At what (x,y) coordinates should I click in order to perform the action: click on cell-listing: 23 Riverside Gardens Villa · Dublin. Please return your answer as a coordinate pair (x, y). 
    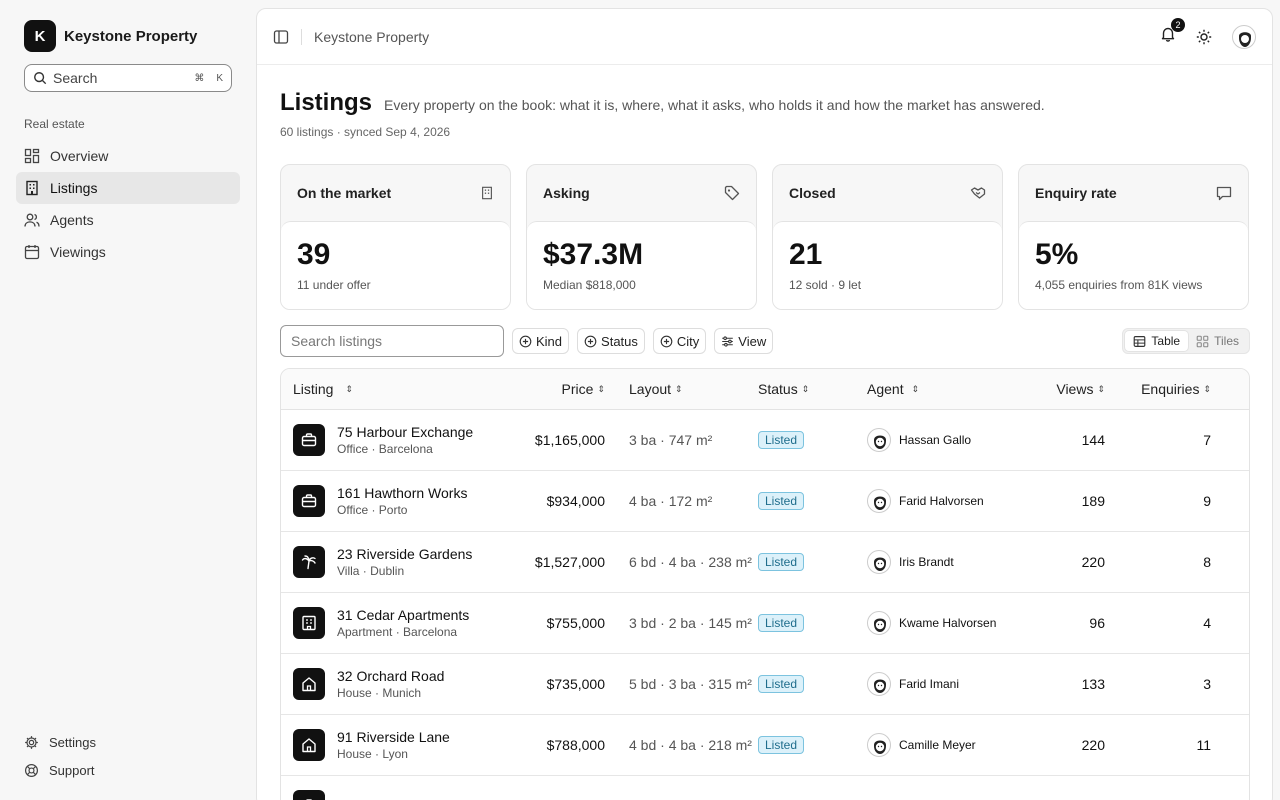
    Looking at the image, I should click on (399, 562).